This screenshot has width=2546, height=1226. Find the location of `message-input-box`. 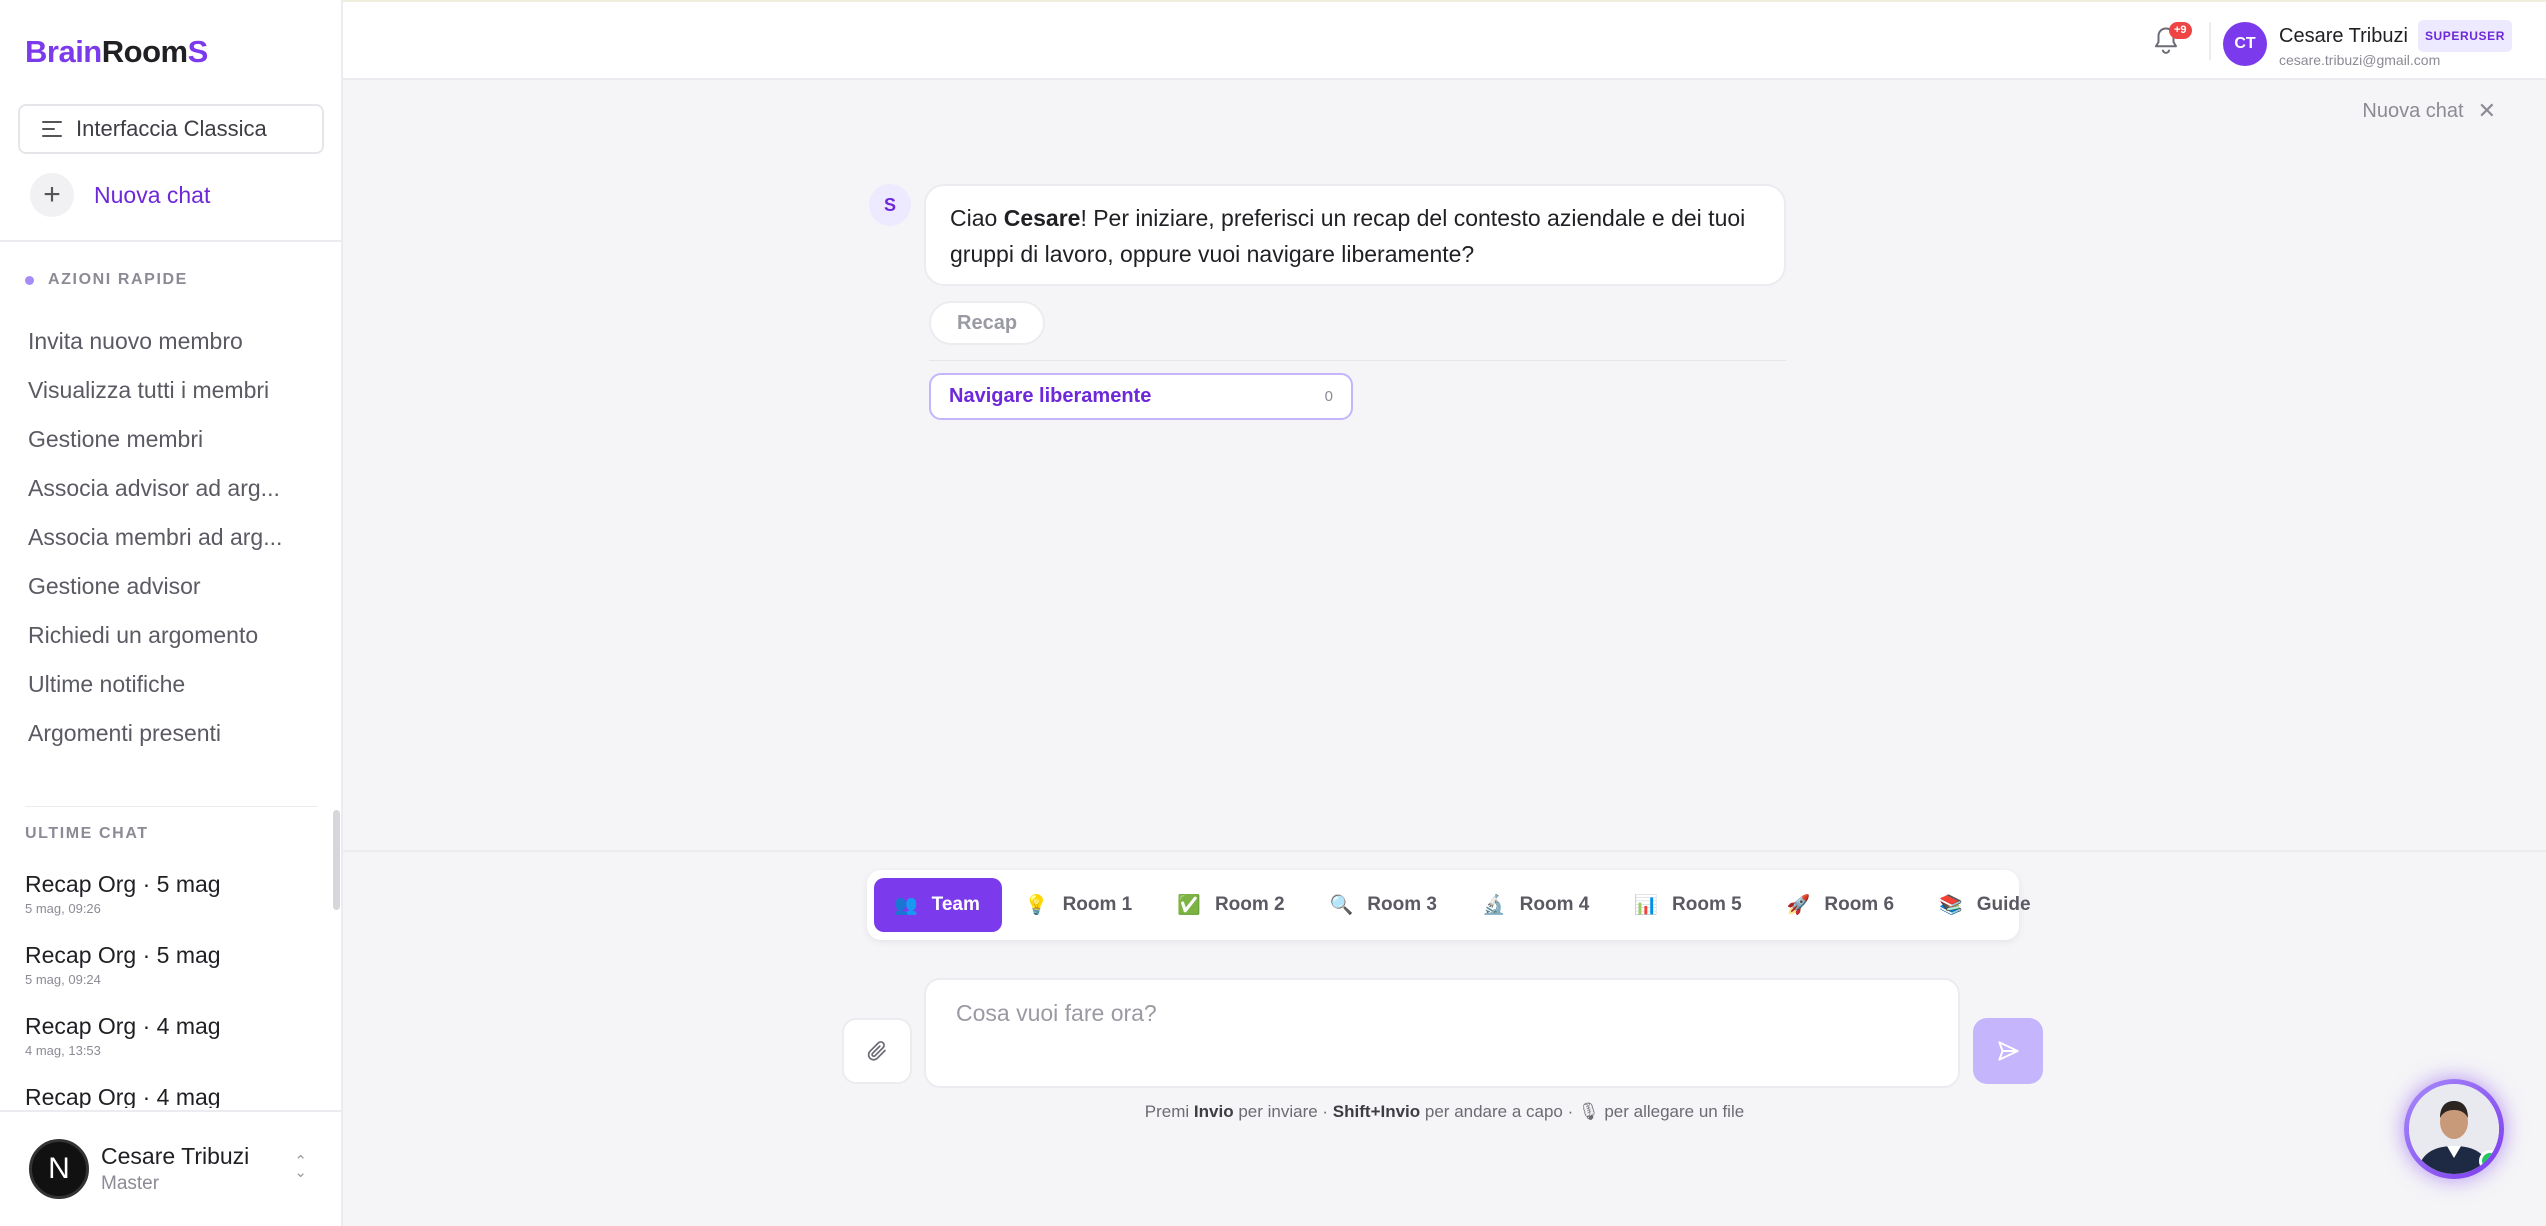

message-input-box is located at coordinates (1442, 1033).